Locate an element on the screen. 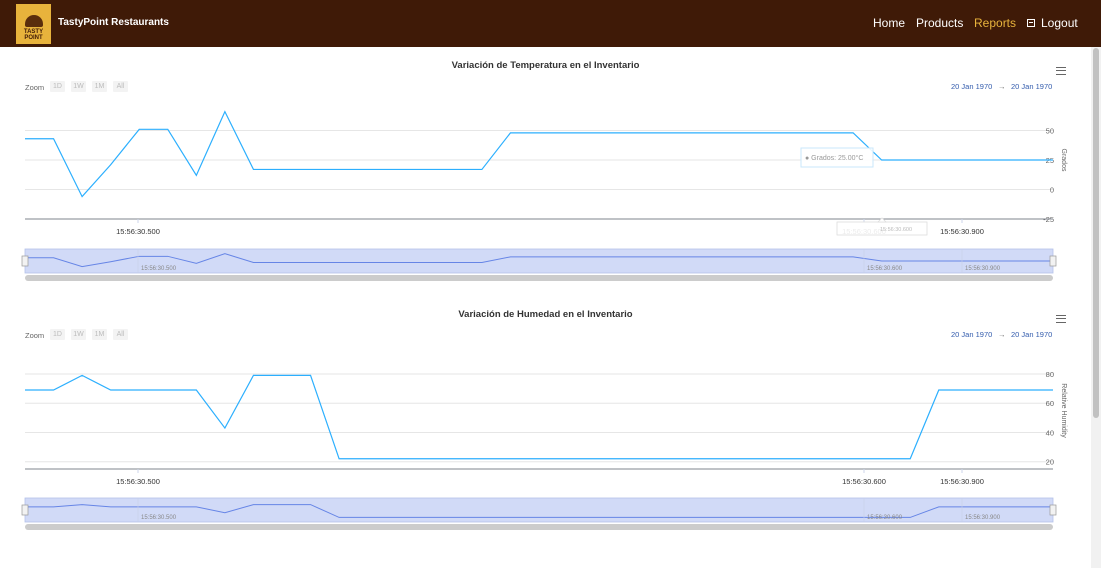 Image resolution: width=1101 pixels, height=568 pixels. y-tick-label: 20 is located at coordinates (1050, 462).